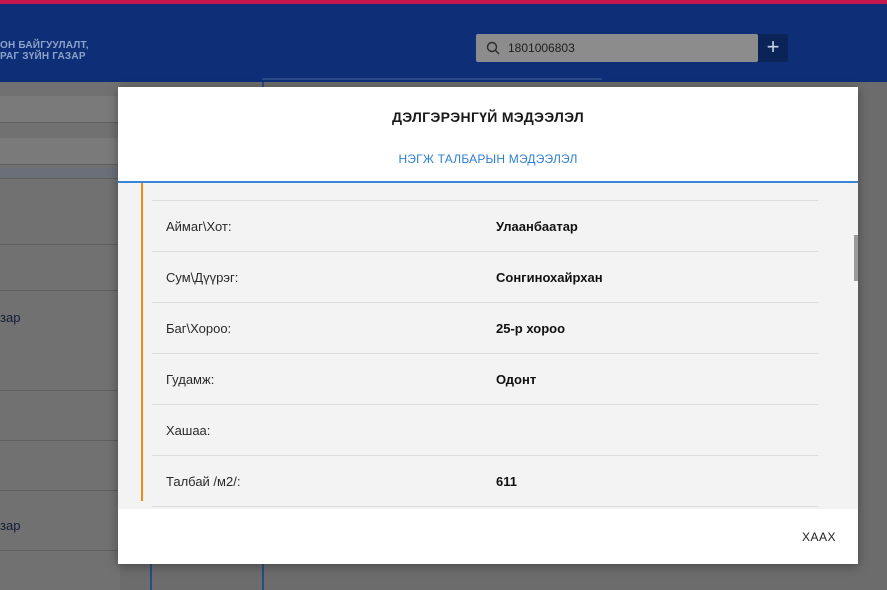 The width and height of the screenshot is (887, 590). Describe the element at coordinates (485, 225) in the screenshot. I see `info-row-province: Аймаг\Хот: Улаанбаатар` at that location.